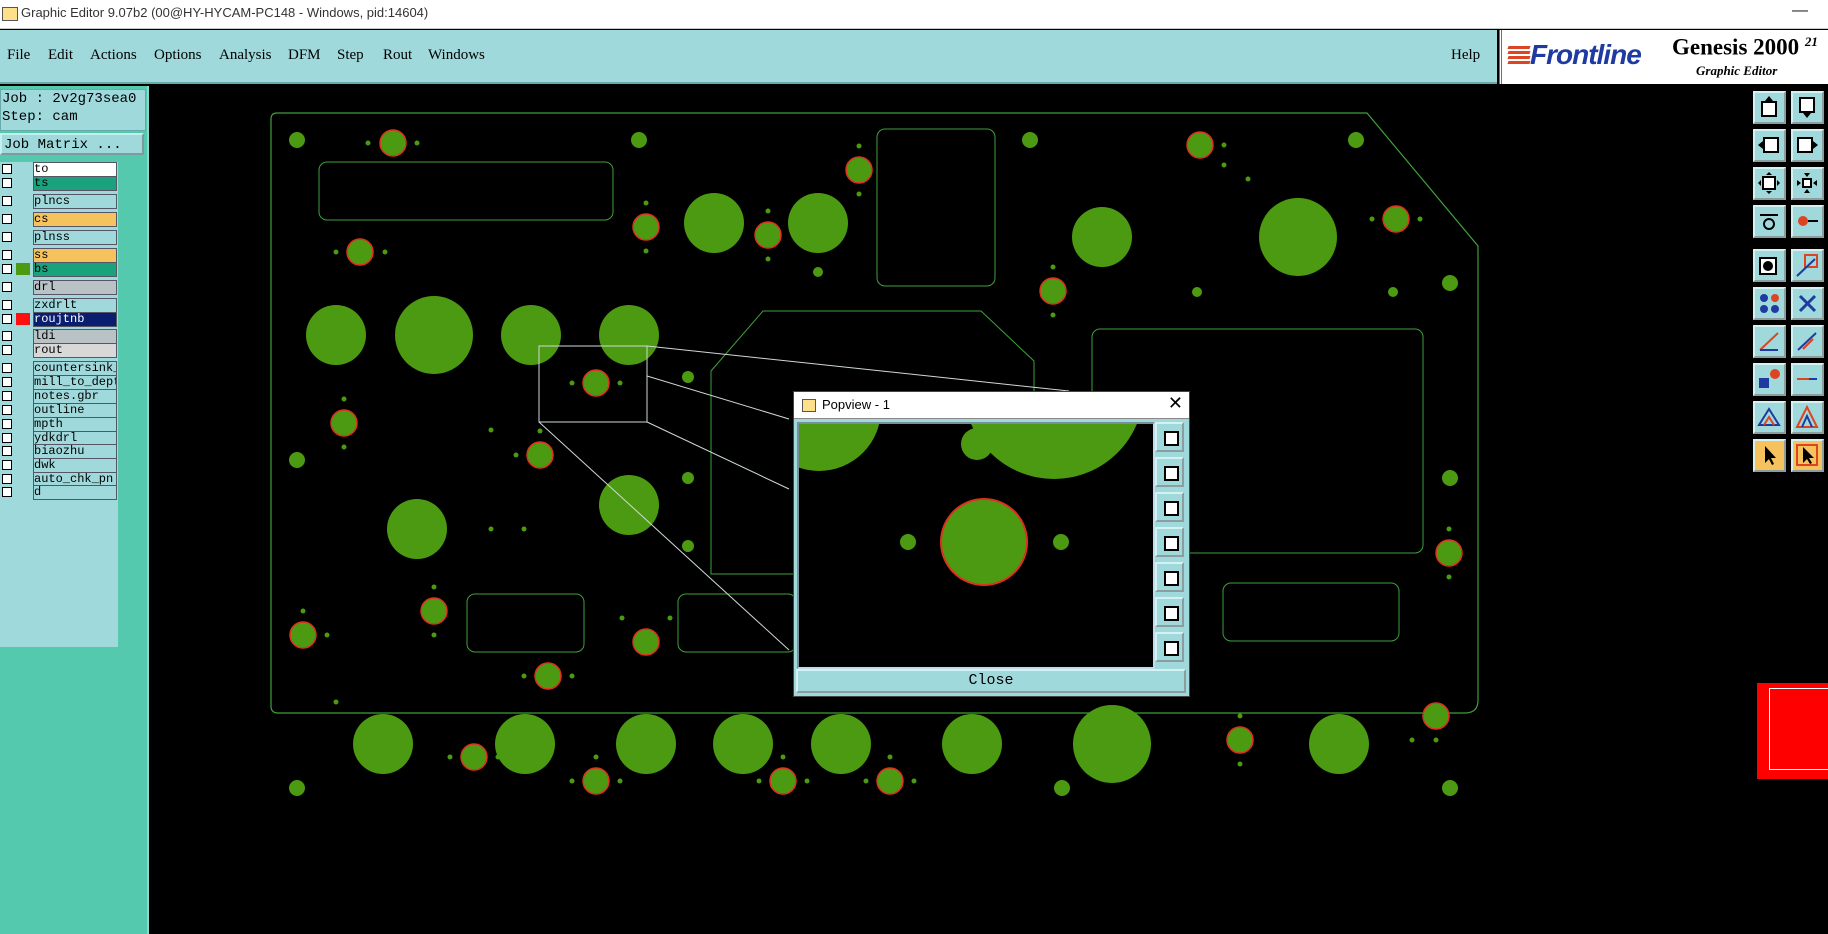  I want to click on popview-pan-right-button, so click(1169, 577).